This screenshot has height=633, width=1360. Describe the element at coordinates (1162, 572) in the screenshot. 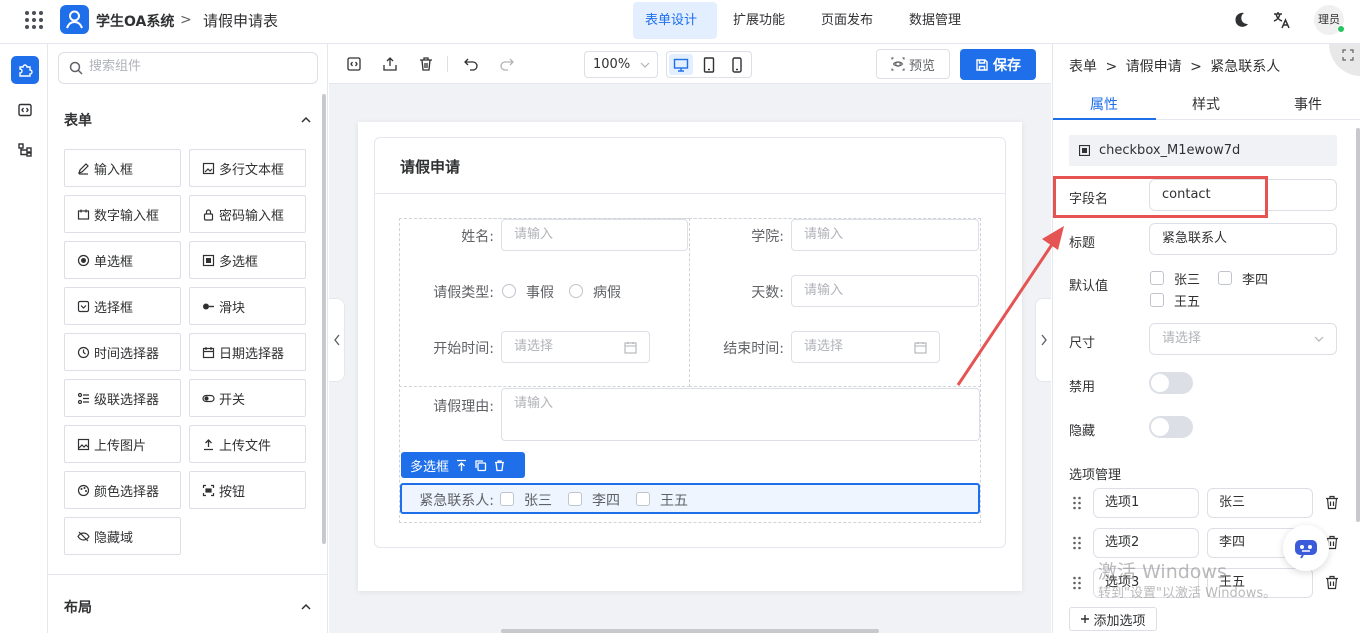

I see `windows-activation-watermark: 激活 Windows` at that location.